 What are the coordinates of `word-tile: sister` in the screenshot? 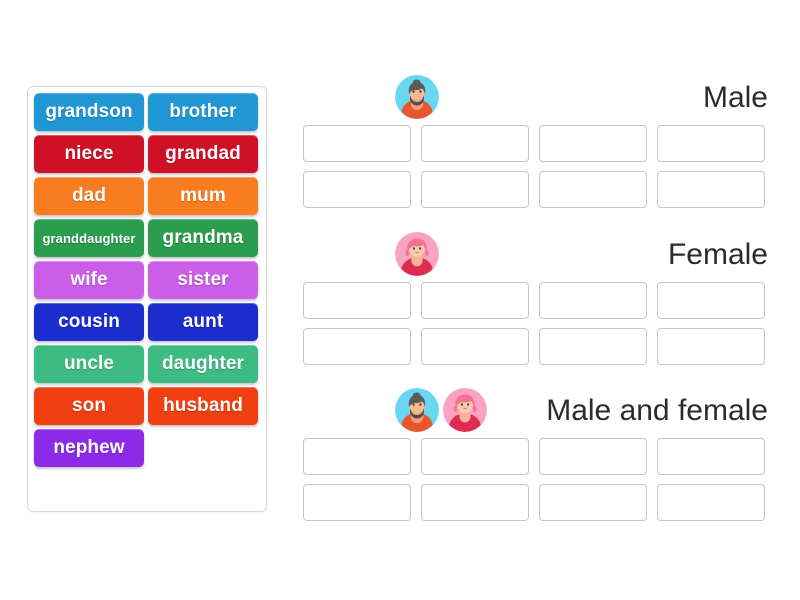 It's located at (203, 280).